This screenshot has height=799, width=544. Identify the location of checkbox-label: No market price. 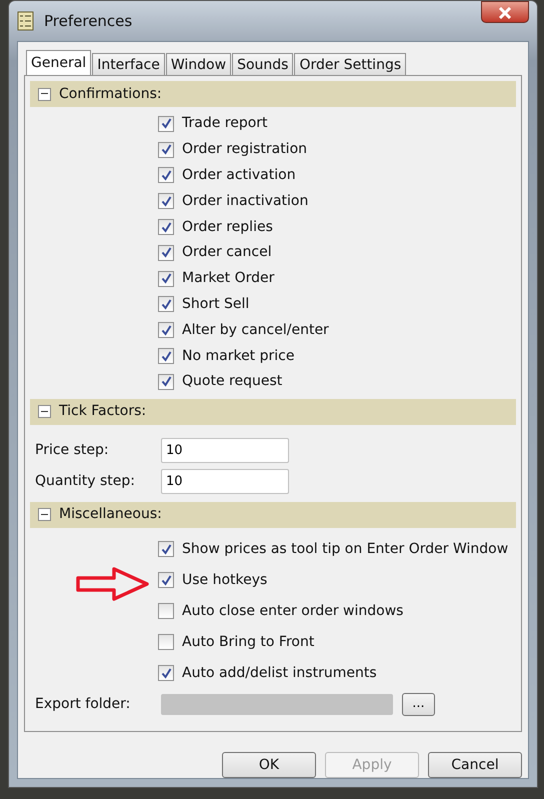
(238, 356).